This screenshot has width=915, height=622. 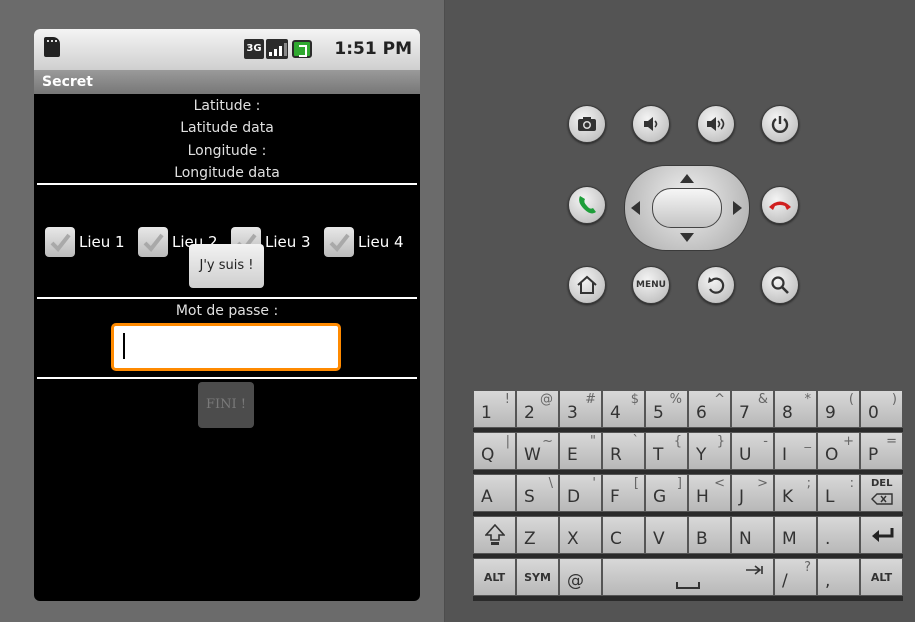 What do you see at coordinates (881, 577) in the screenshot?
I see `alt-right-key: ALT` at bounding box center [881, 577].